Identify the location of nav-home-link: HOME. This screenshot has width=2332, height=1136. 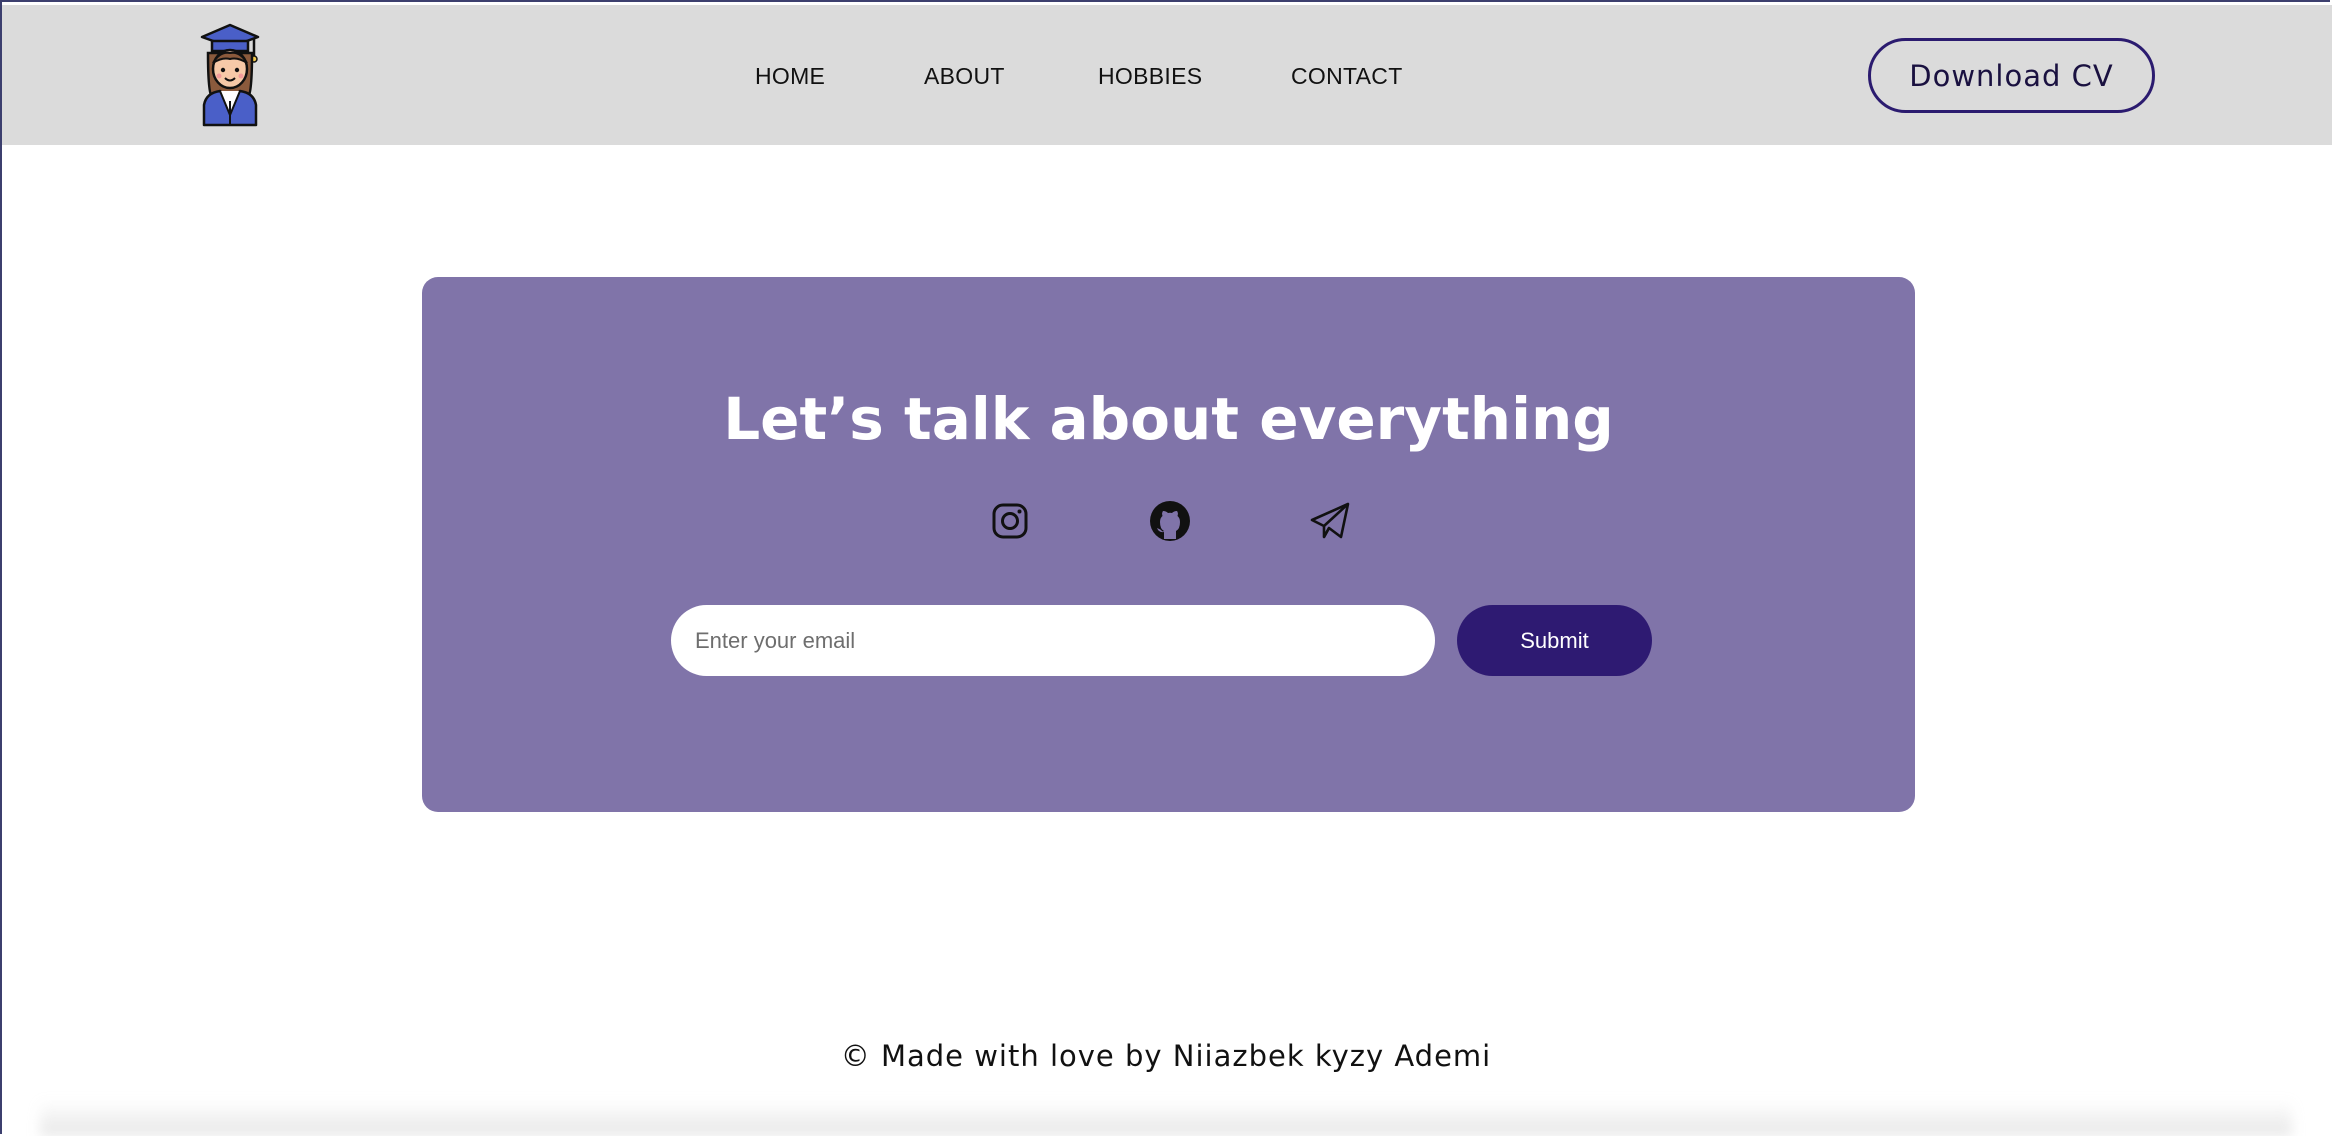
(790, 76).